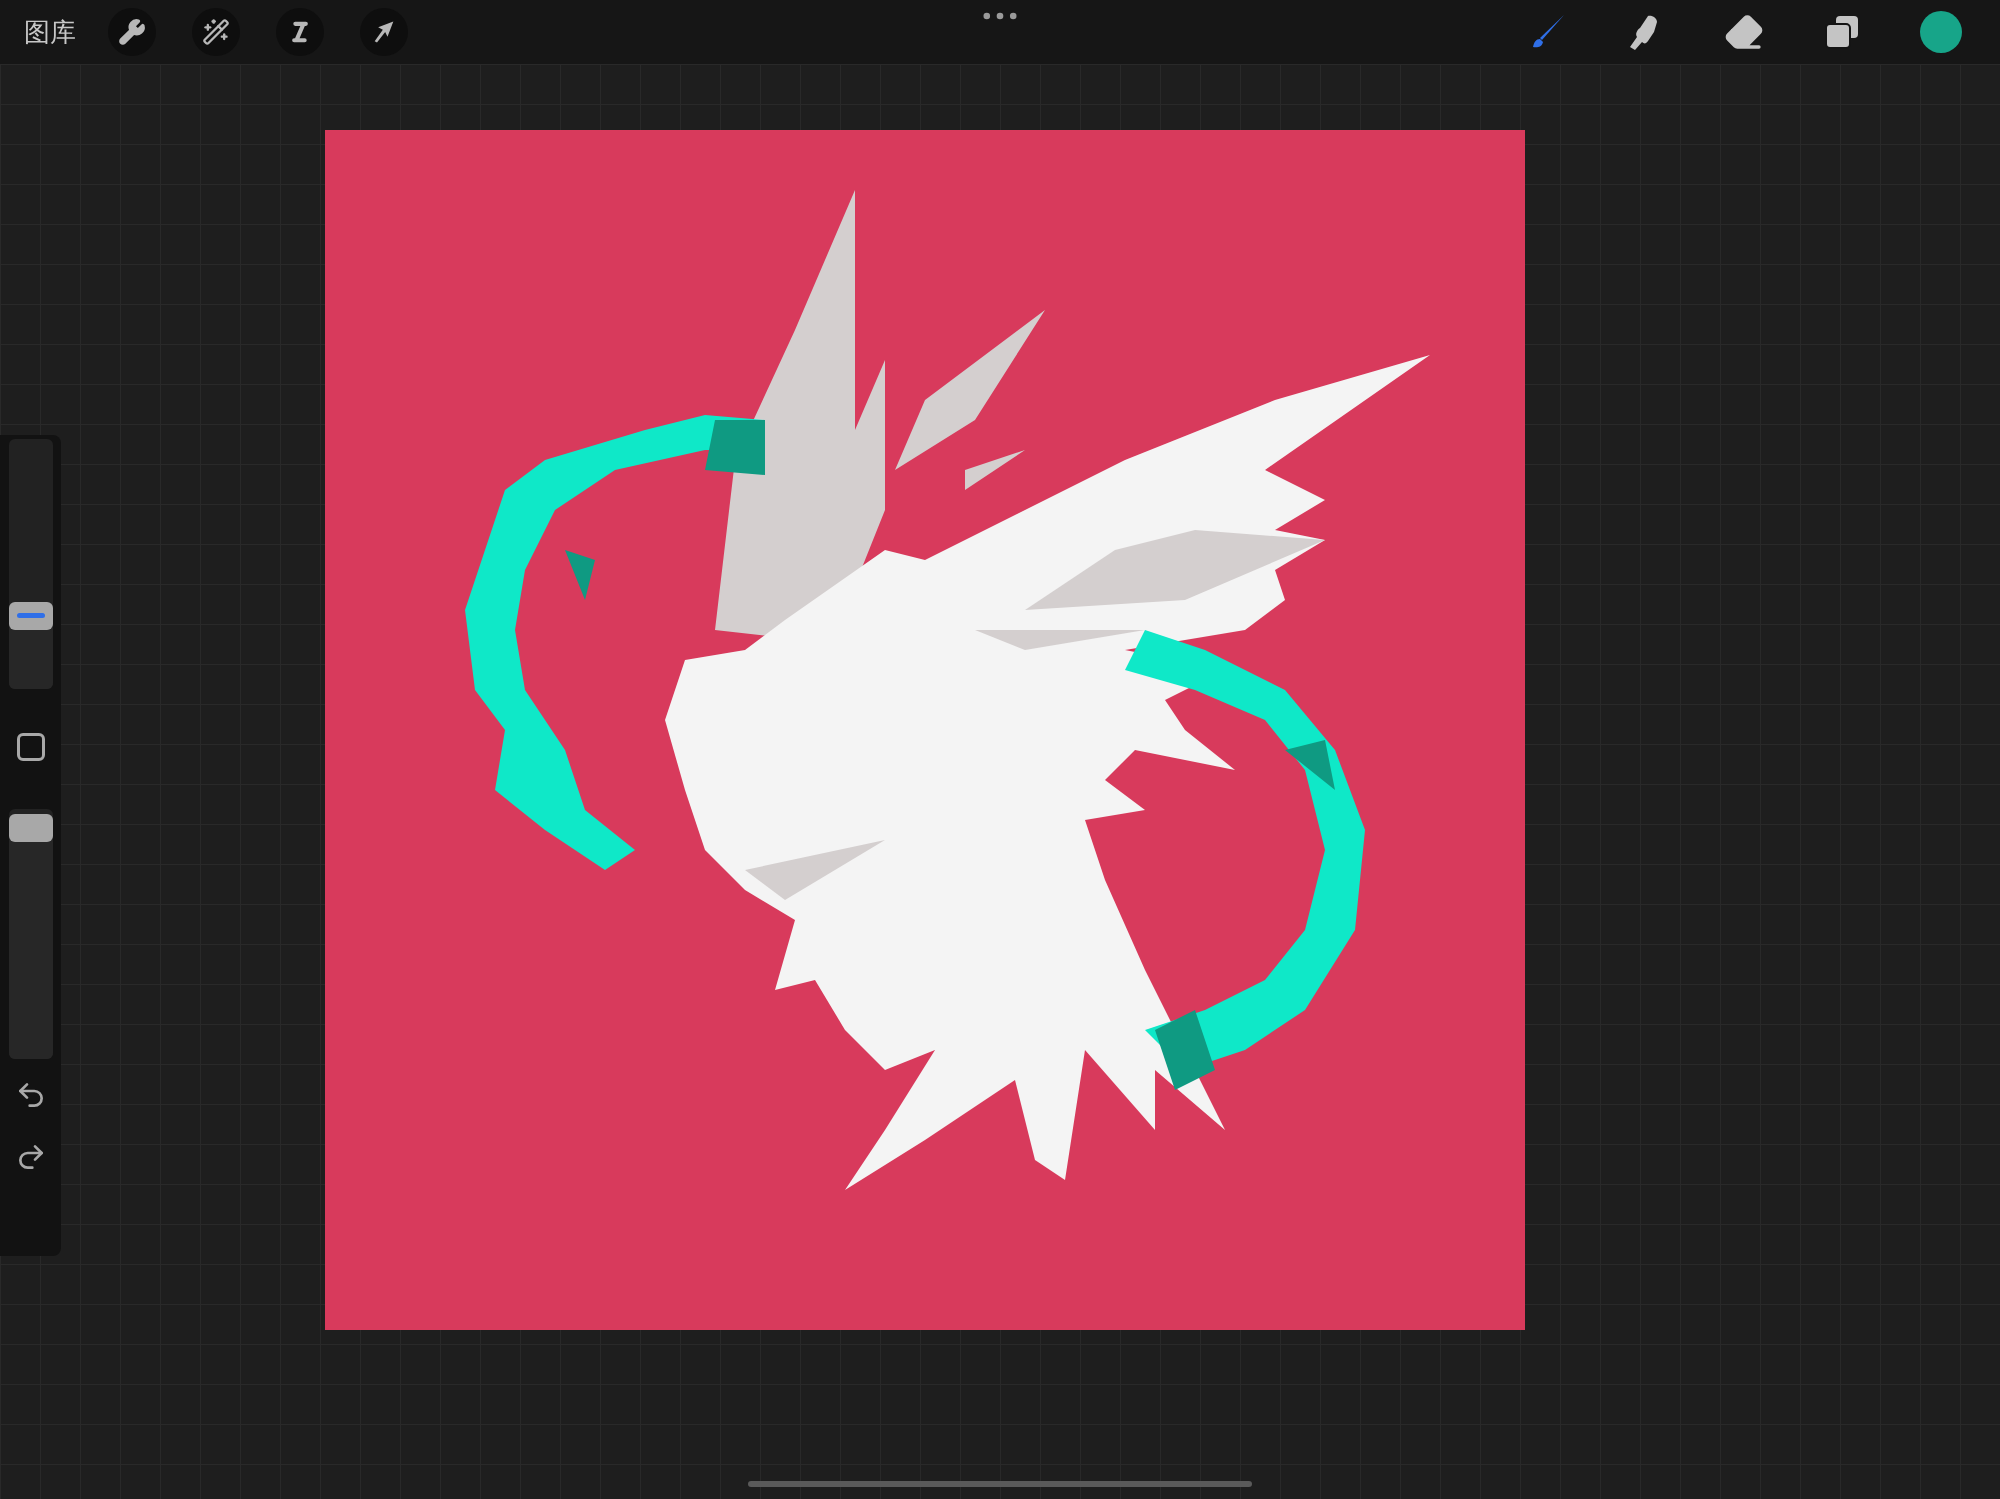 The image size is (2000, 1499). Describe the element at coordinates (50, 32) in the screenshot. I see `gallery-button: 图库` at that location.